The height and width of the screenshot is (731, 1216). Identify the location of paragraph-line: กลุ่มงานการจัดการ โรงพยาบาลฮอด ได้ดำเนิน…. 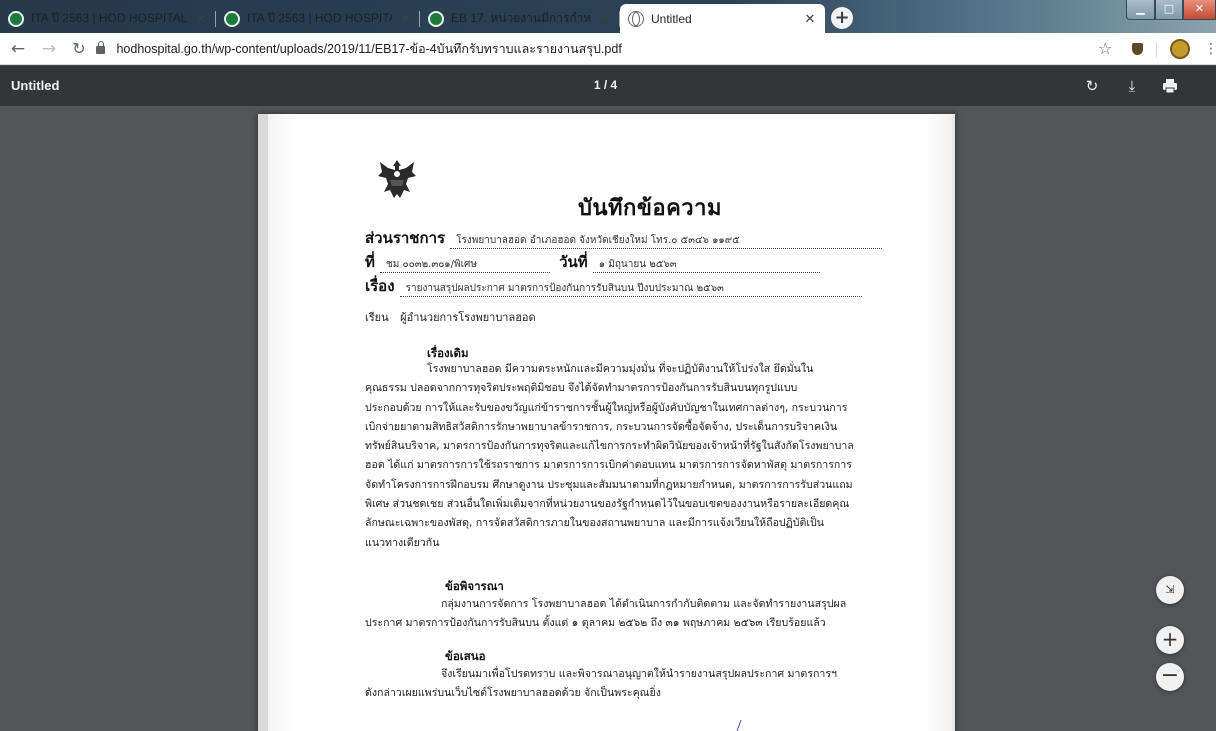
(644, 604).